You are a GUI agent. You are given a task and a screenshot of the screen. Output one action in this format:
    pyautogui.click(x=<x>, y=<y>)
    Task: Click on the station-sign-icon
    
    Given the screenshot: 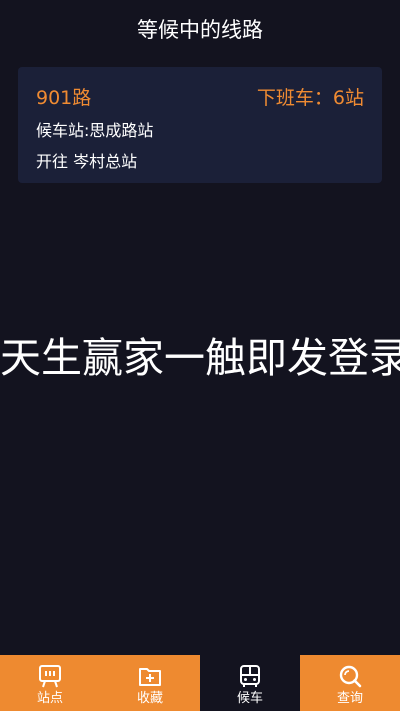 What is the action you would take?
    pyautogui.click(x=50, y=676)
    